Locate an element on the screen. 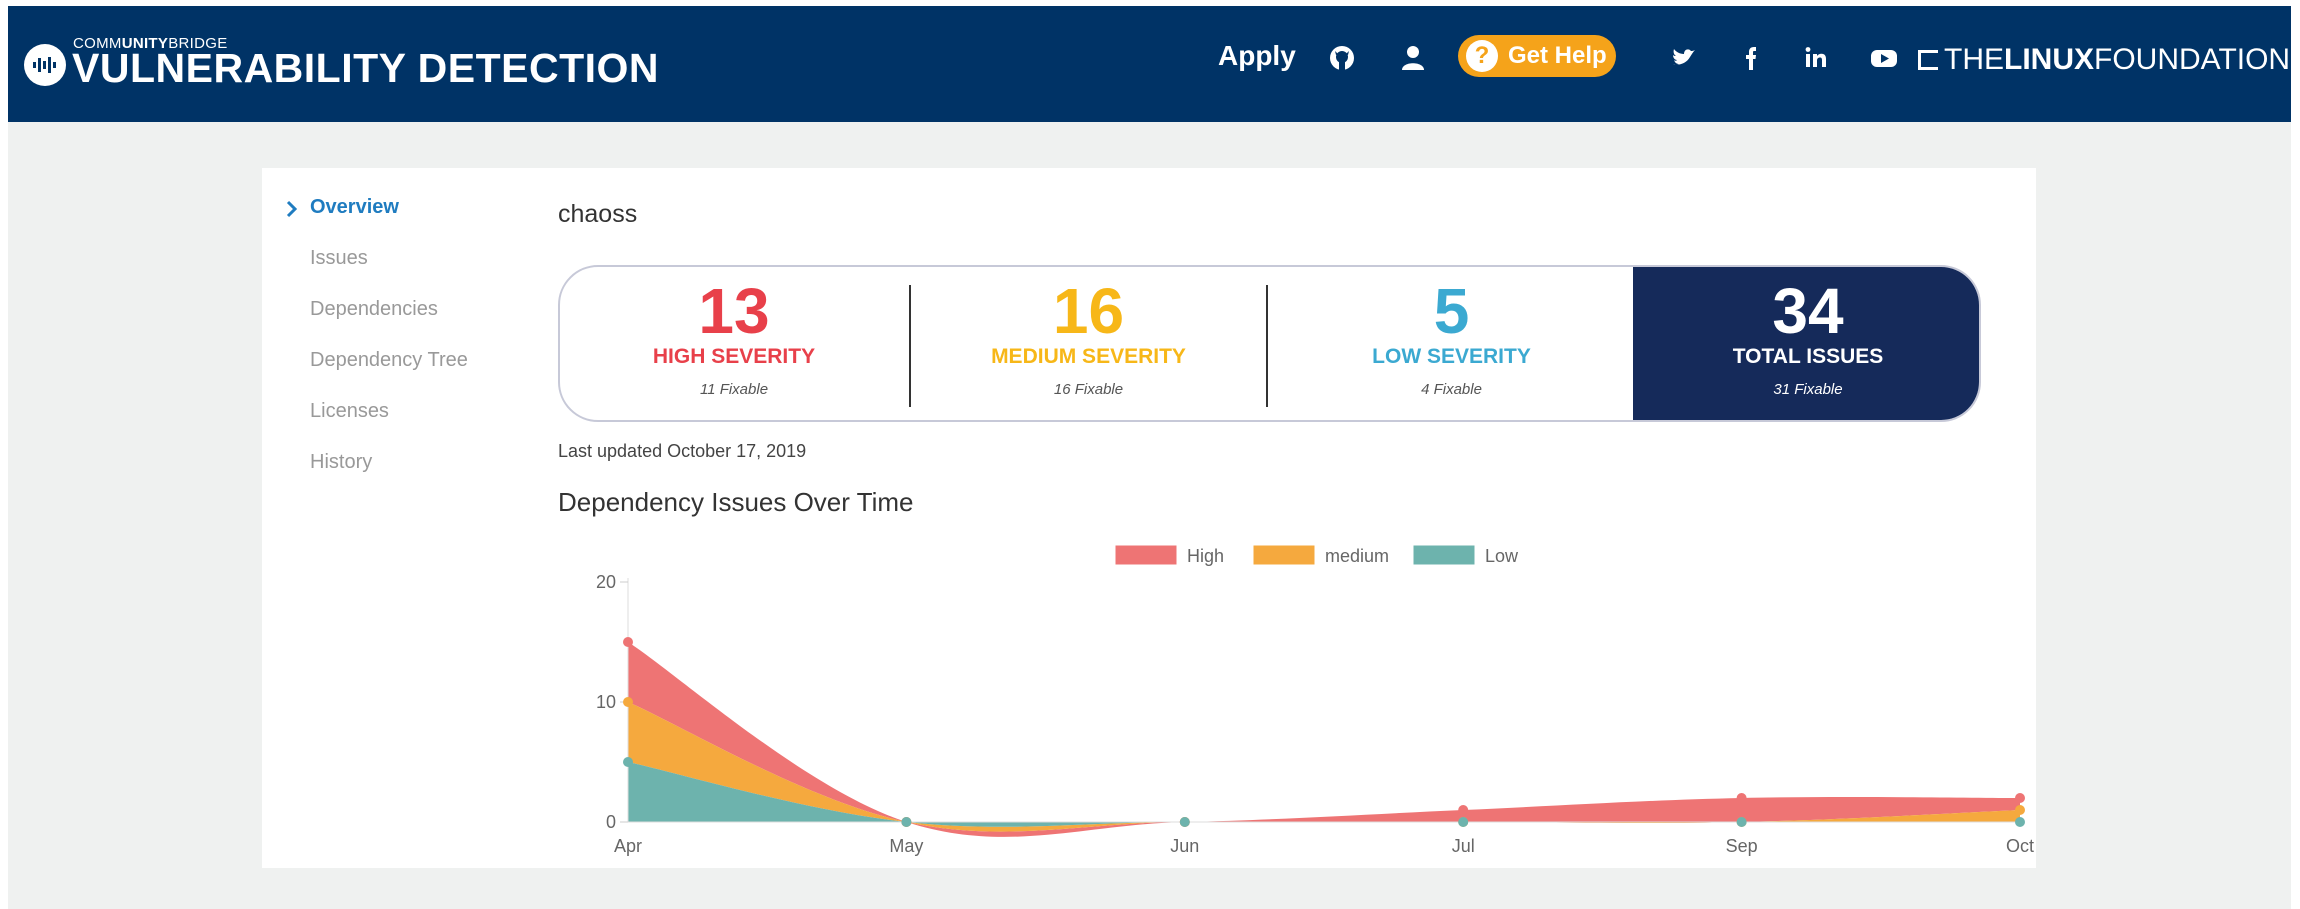  stat-high-label: HIGH SEVERITY is located at coordinates (734, 356).